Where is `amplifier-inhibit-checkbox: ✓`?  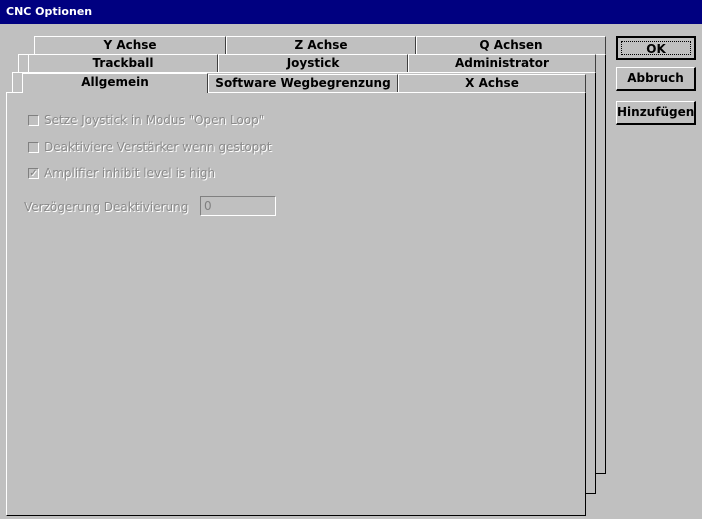
amplifier-inhibit-checkbox: ✓ is located at coordinates (33, 173).